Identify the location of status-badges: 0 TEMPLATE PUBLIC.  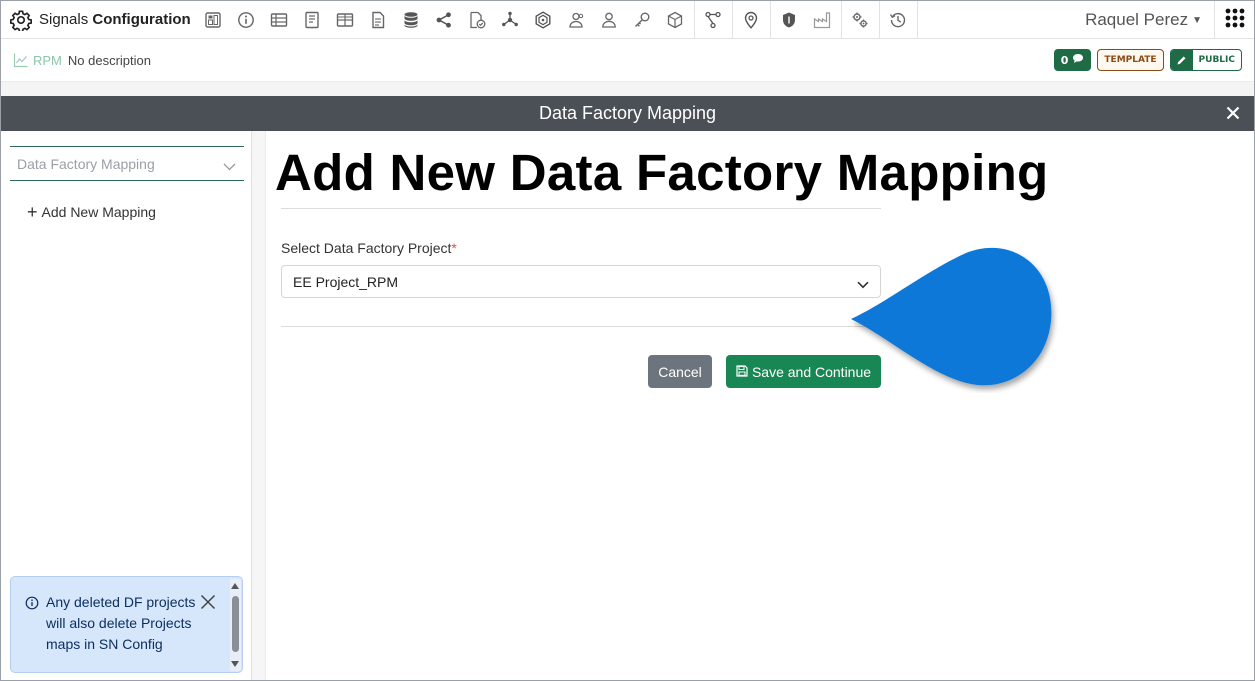
(1147, 60).